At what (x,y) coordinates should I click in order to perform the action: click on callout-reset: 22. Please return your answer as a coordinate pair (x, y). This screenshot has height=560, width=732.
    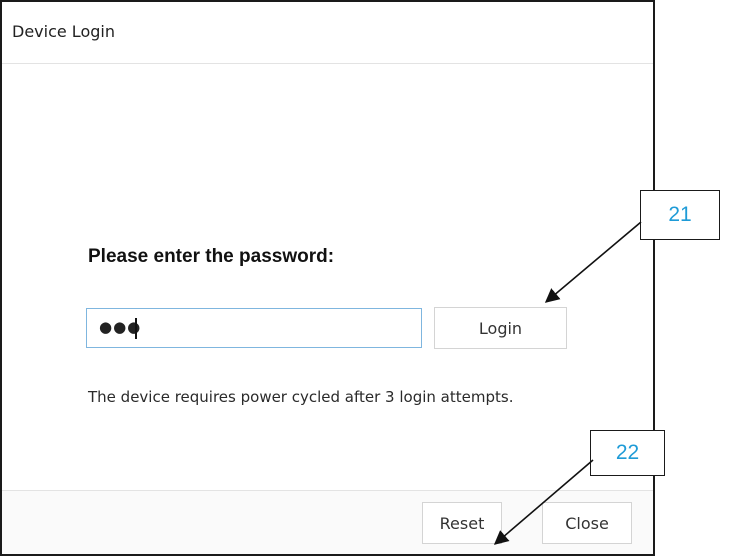
    Looking at the image, I should click on (627, 453).